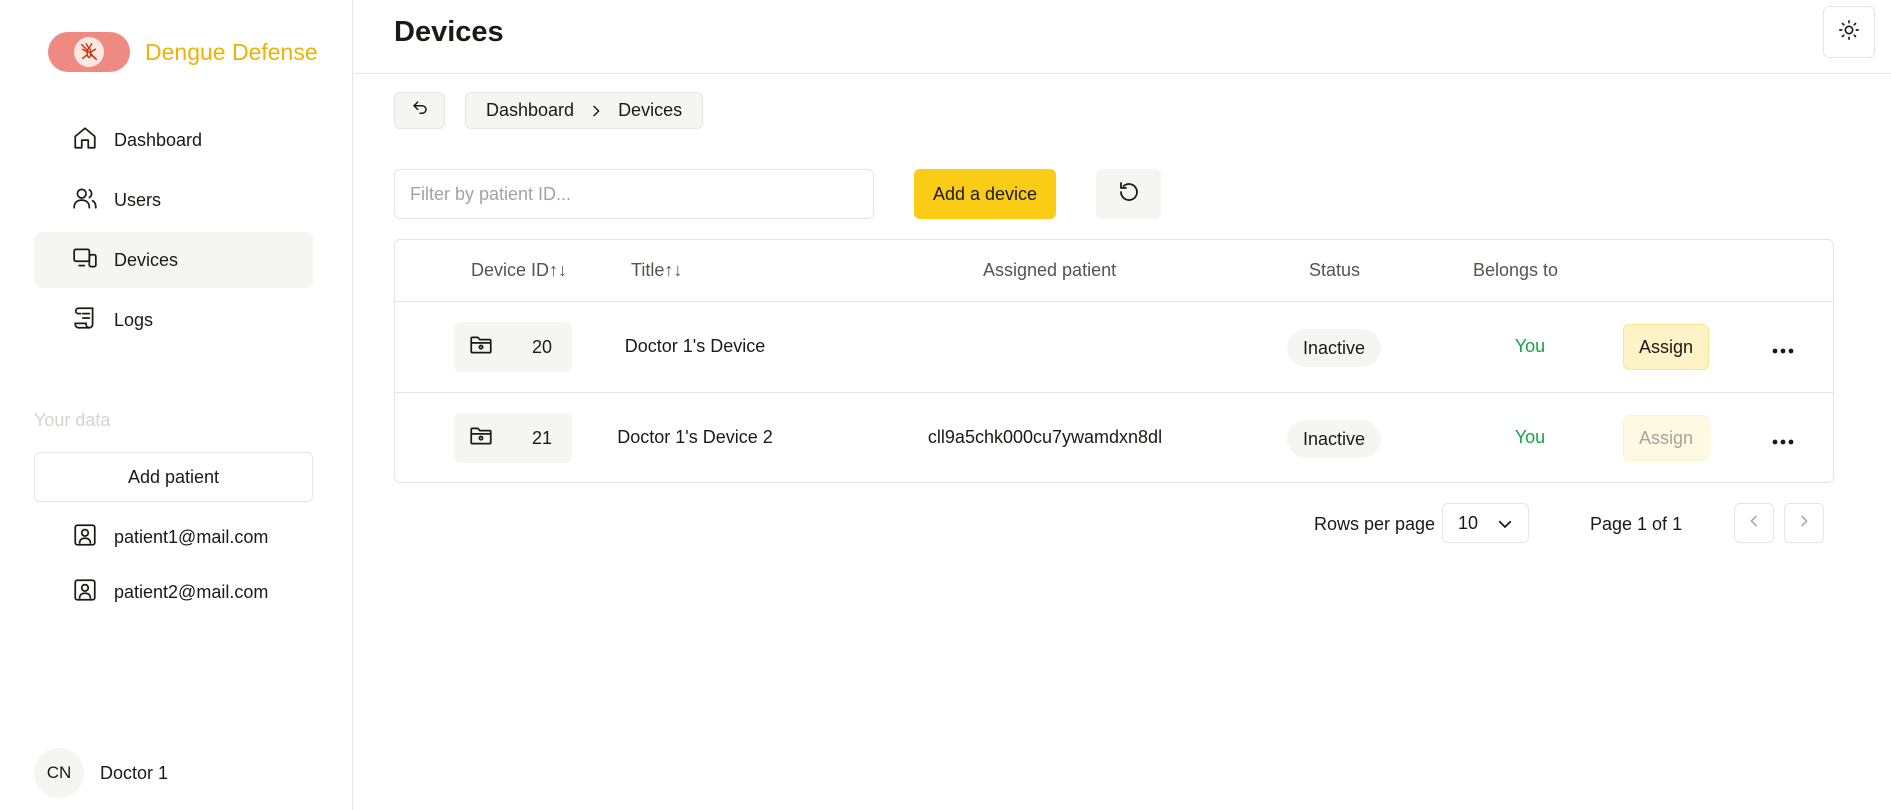  I want to click on users-icon, so click(85, 200).